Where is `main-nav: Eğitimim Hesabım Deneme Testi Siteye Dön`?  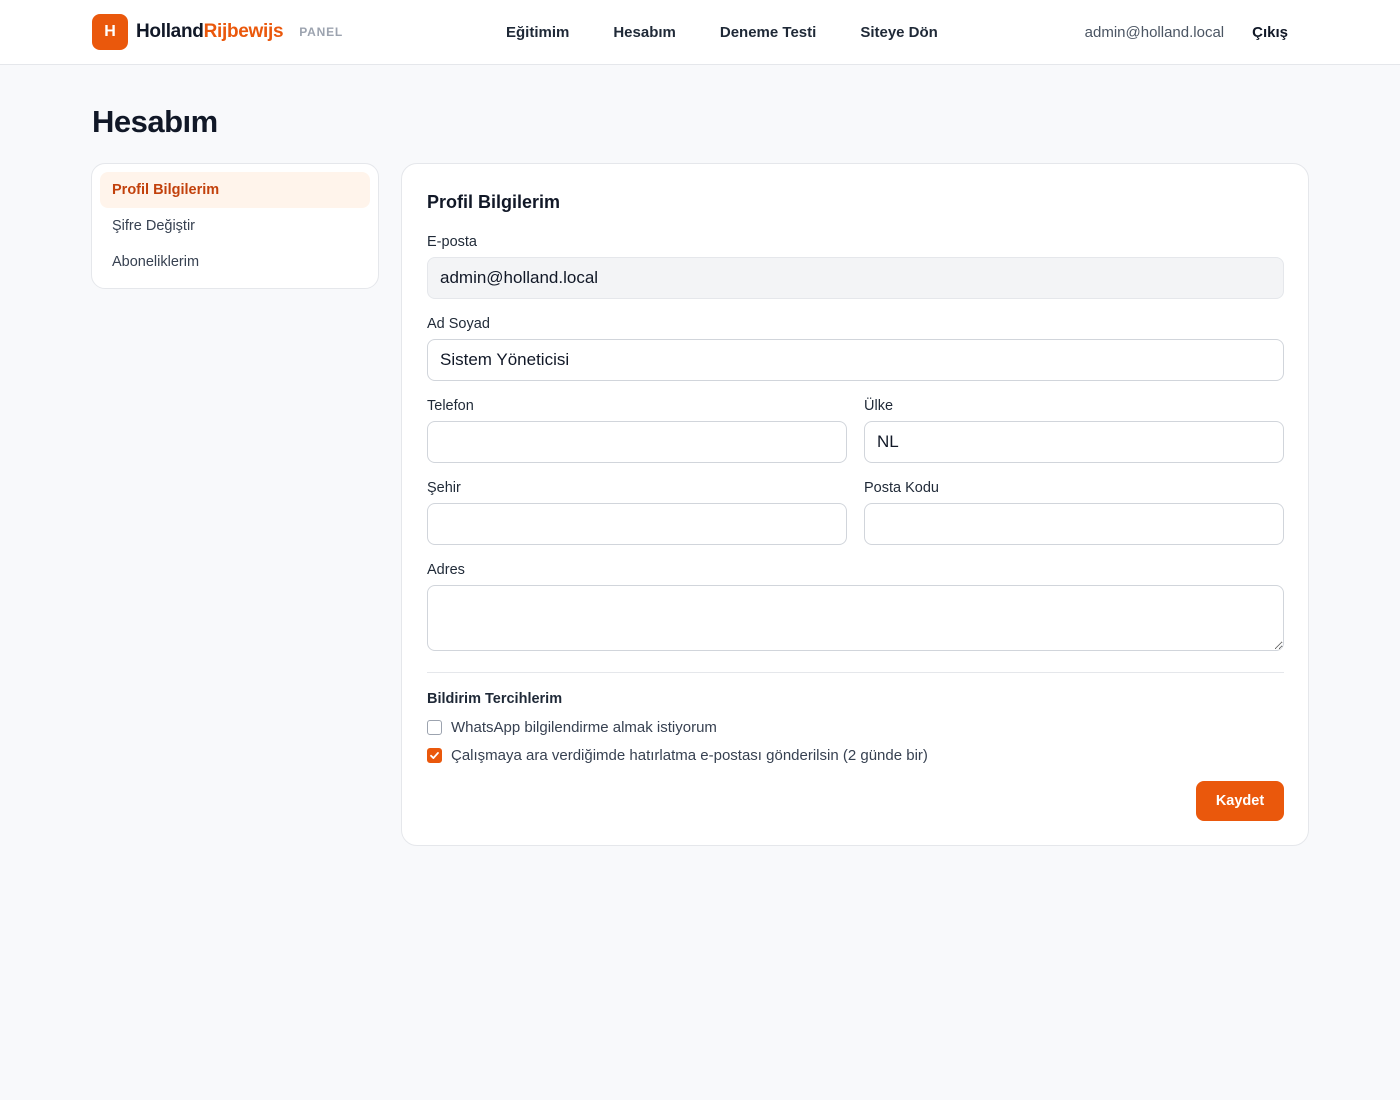
main-nav: Eğitimim Hesabım Deneme Testi Siteye Dön is located at coordinates (722, 32).